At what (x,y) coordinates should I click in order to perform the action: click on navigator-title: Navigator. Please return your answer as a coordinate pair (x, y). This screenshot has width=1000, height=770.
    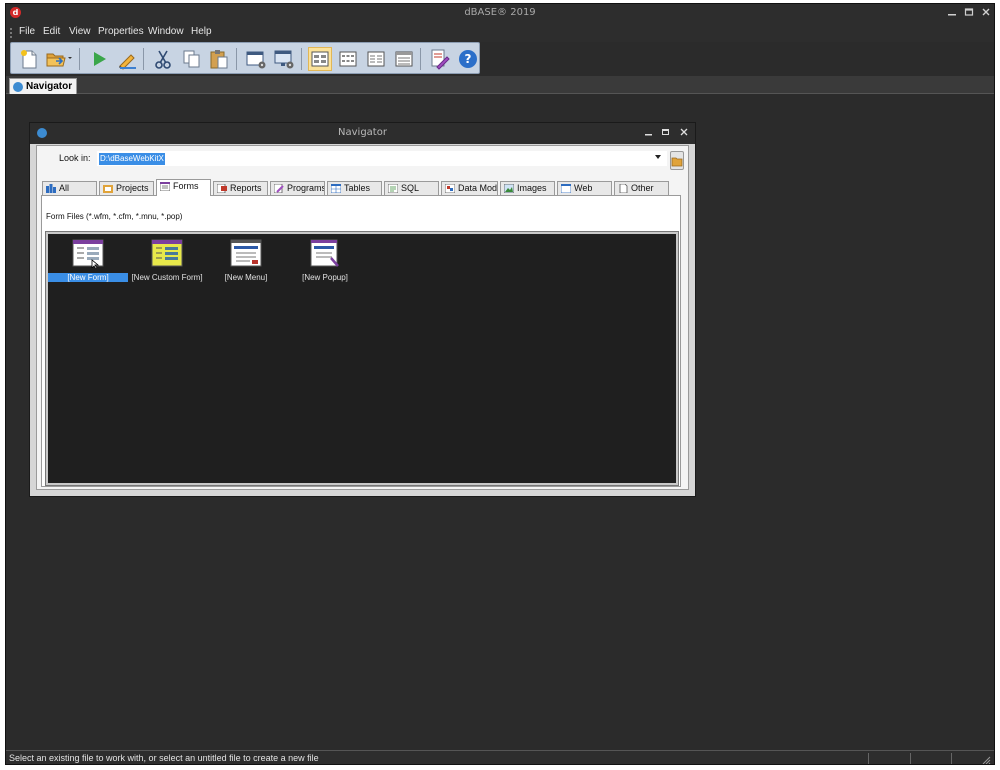
    Looking at the image, I should click on (362, 132).